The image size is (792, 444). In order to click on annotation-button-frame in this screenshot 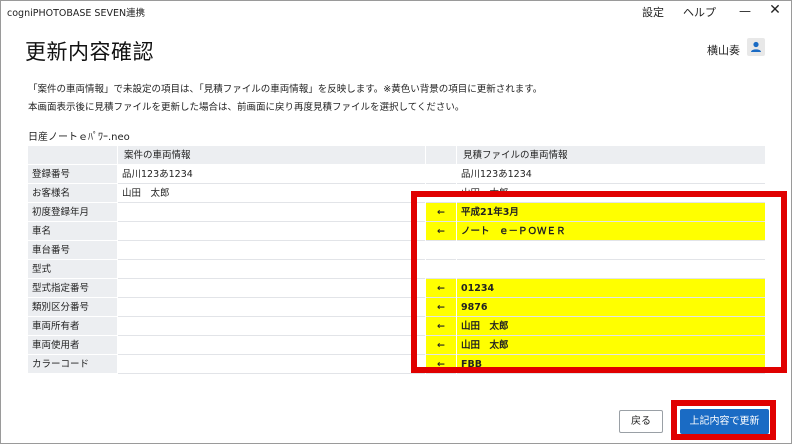, I will do `click(723, 420)`.